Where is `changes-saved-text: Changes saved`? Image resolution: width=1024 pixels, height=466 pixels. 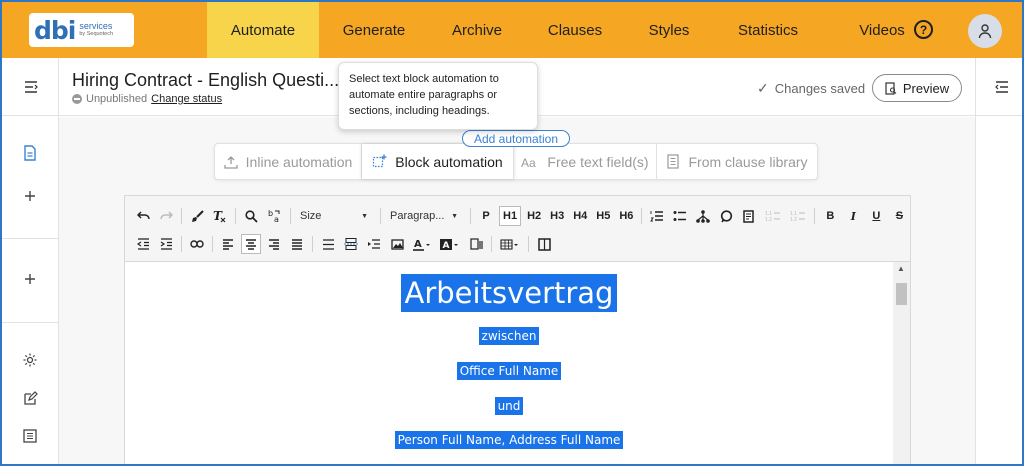 changes-saved-text: Changes saved is located at coordinates (820, 88).